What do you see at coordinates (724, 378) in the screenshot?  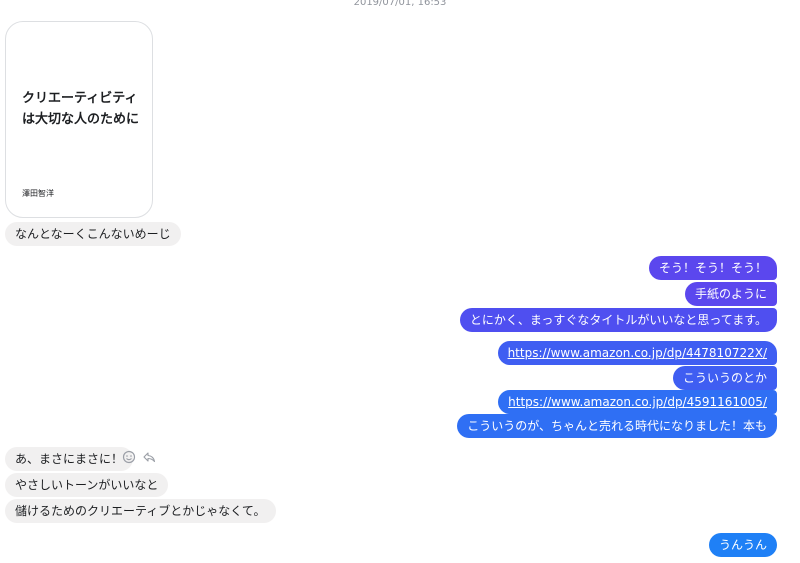 I see `outgoing-message: こういうのとか` at bounding box center [724, 378].